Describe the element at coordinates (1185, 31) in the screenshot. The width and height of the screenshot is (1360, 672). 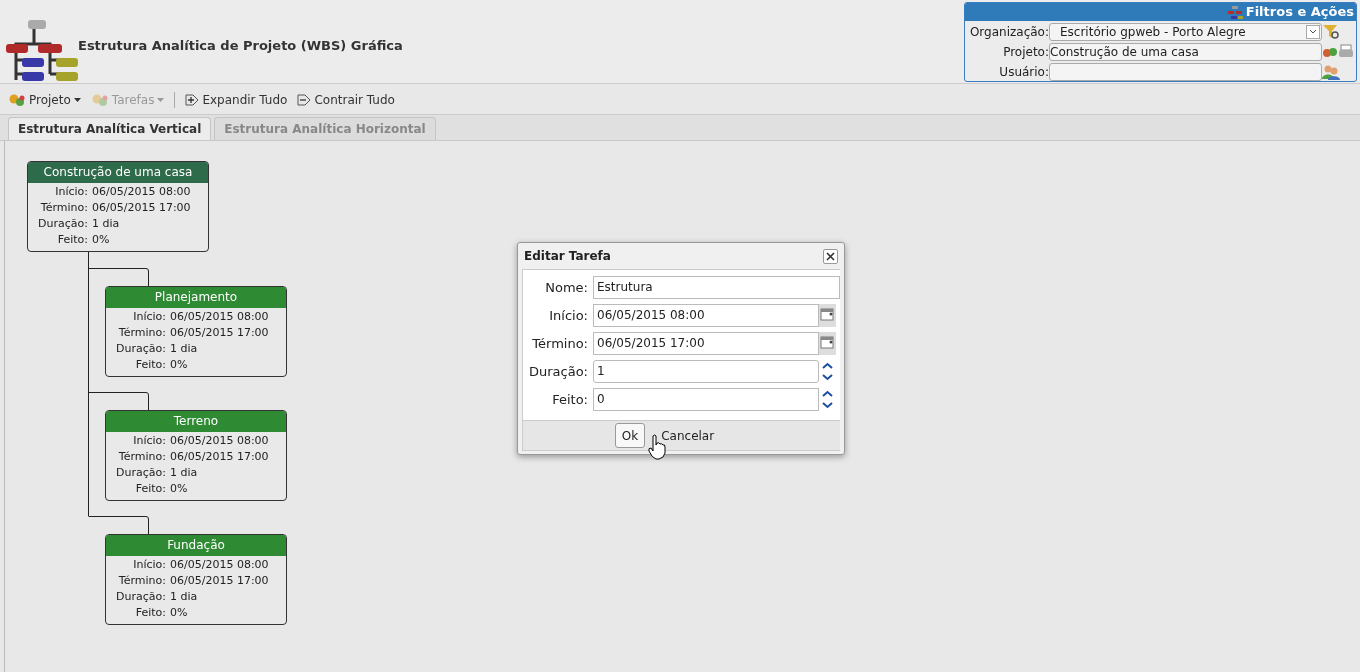
I see `organization-select: Escritório gpweb - Porto Alegre` at that location.